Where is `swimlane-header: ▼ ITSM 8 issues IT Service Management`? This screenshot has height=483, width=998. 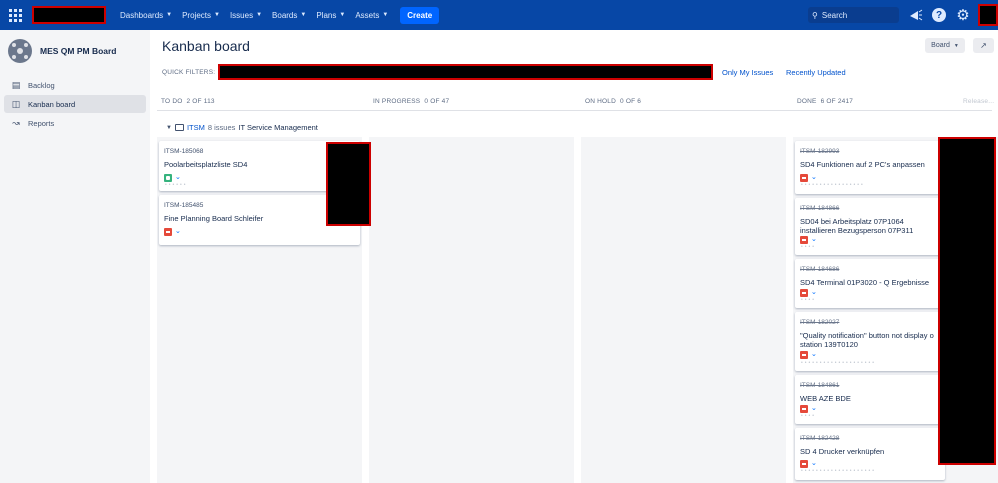
swimlane-header: ▼ ITSM 8 issues IT Service Management is located at coordinates (242, 127).